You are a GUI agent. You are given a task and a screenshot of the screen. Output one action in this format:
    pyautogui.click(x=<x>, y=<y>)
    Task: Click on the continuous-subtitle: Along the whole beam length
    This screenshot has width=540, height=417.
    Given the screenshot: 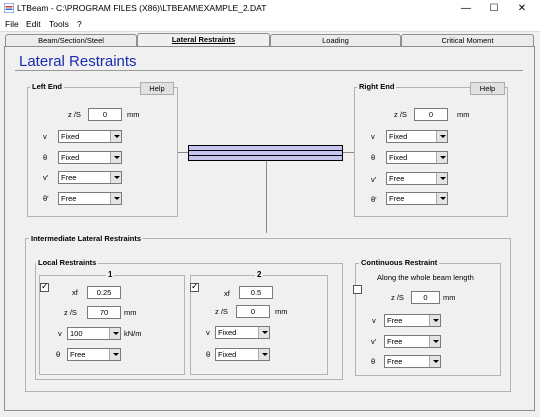 What is the action you would take?
    pyautogui.click(x=425, y=277)
    